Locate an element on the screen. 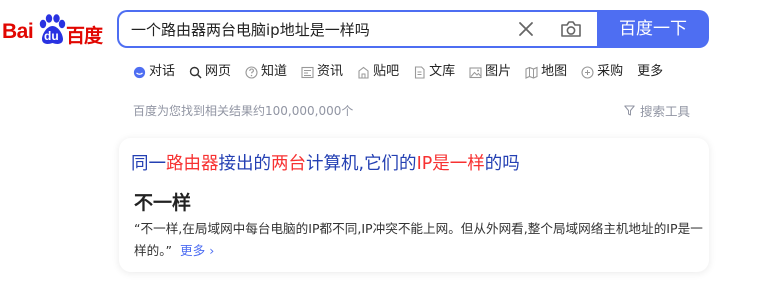 The width and height of the screenshot is (779, 283). search-tools-button: 搜索工具 is located at coordinates (657, 110).